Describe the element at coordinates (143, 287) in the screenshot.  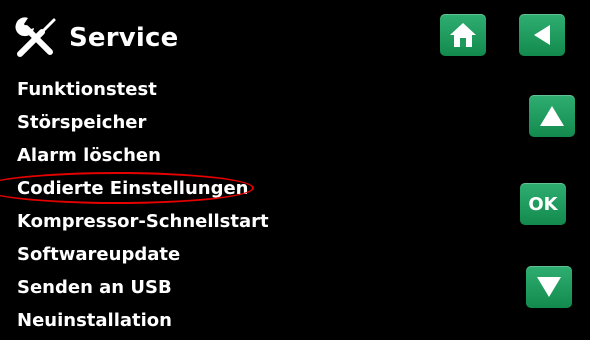
I see `menu-item-senden-an-usb: Senden an USB` at that location.